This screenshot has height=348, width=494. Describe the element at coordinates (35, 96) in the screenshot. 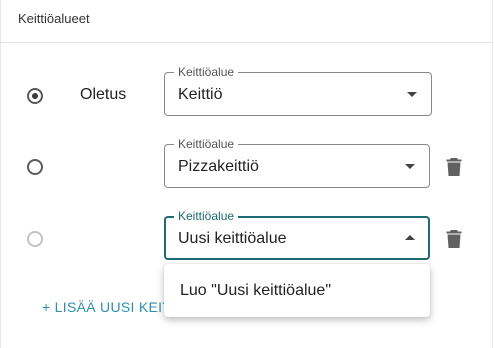

I see `default-radio-kitchen` at that location.